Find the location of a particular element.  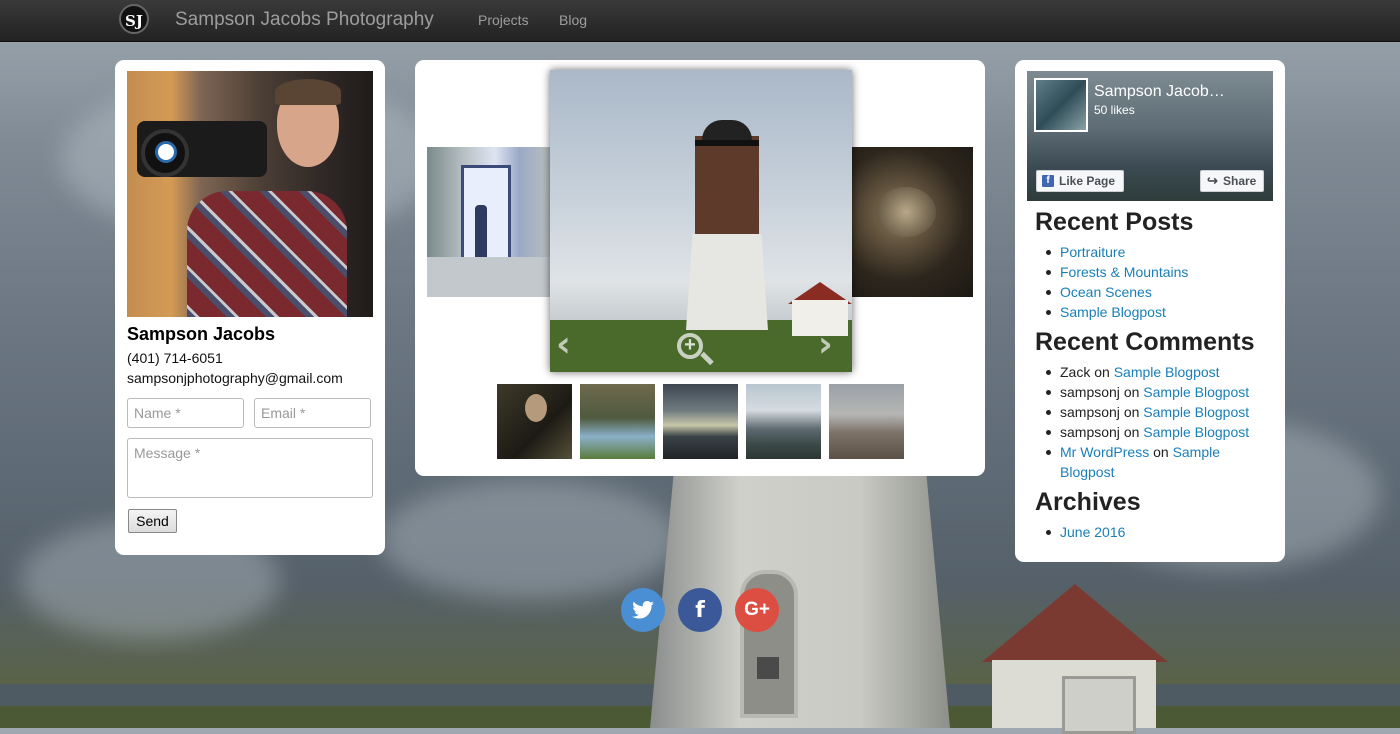

twitter-button is located at coordinates (643, 610).